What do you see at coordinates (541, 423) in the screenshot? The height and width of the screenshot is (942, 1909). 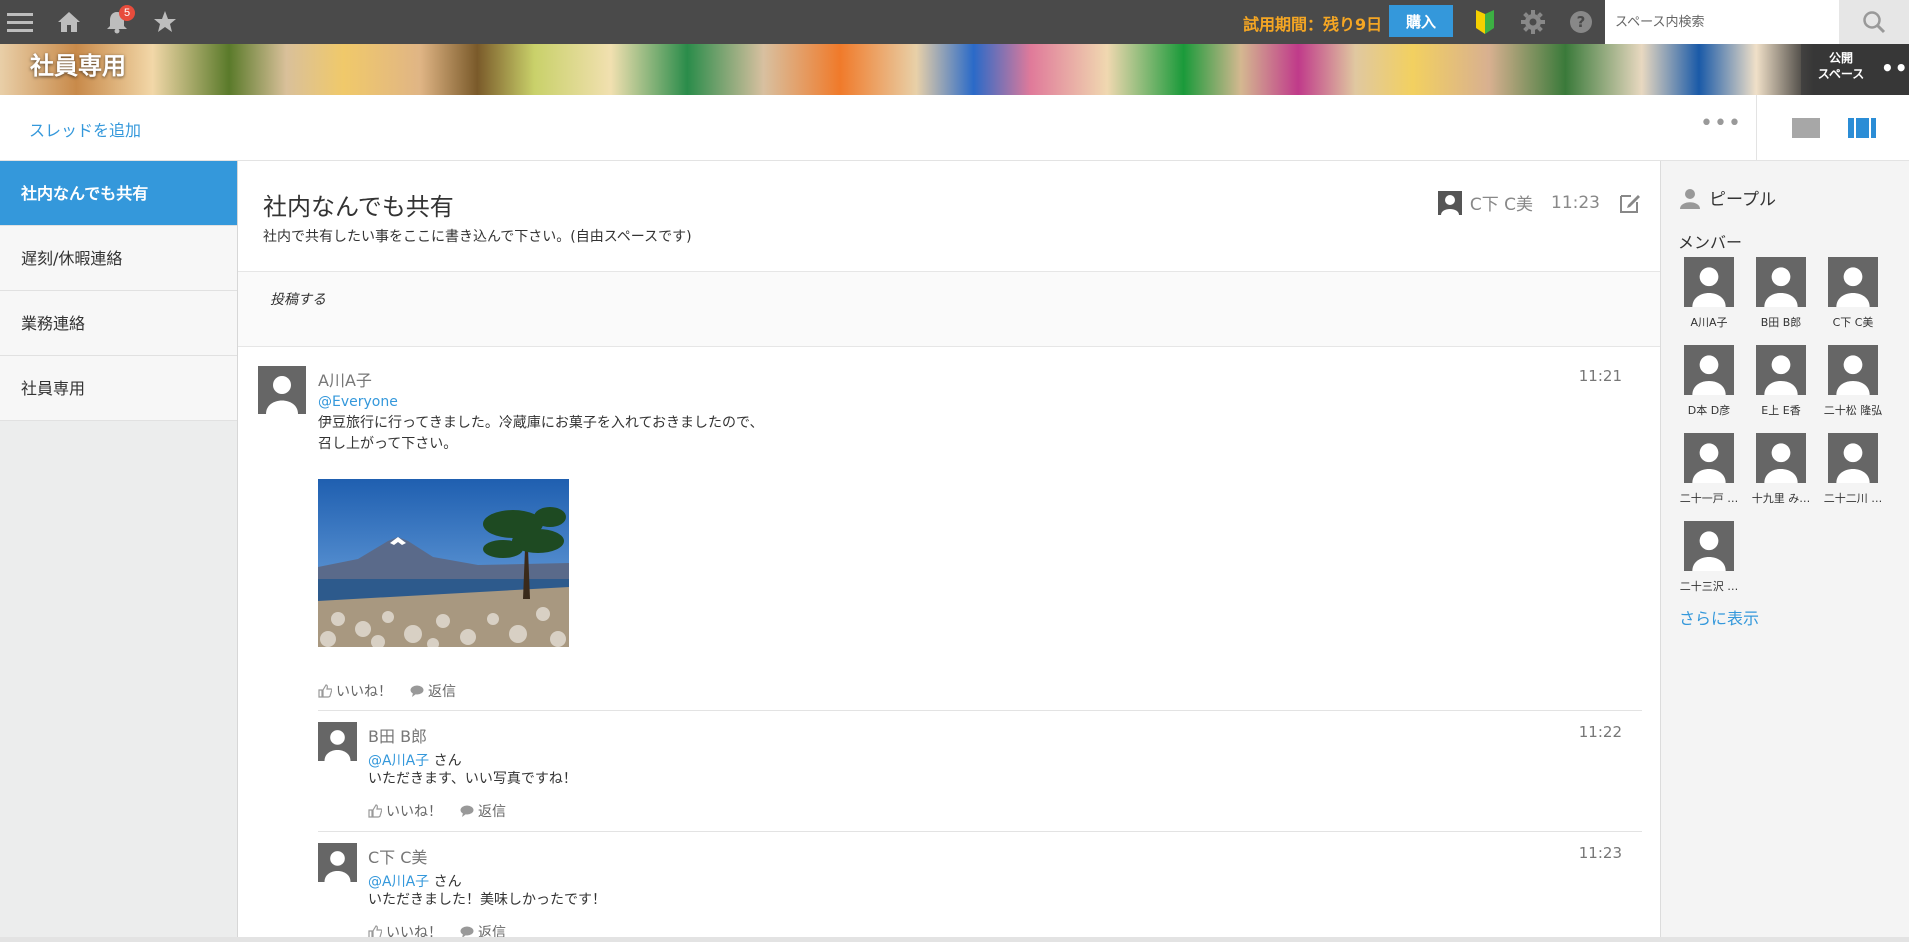 I see `post-body-line: 伊豆旅行に行ってきました。冷蔵庫にお菓子を入れておきましたので、` at bounding box center [541, 423].